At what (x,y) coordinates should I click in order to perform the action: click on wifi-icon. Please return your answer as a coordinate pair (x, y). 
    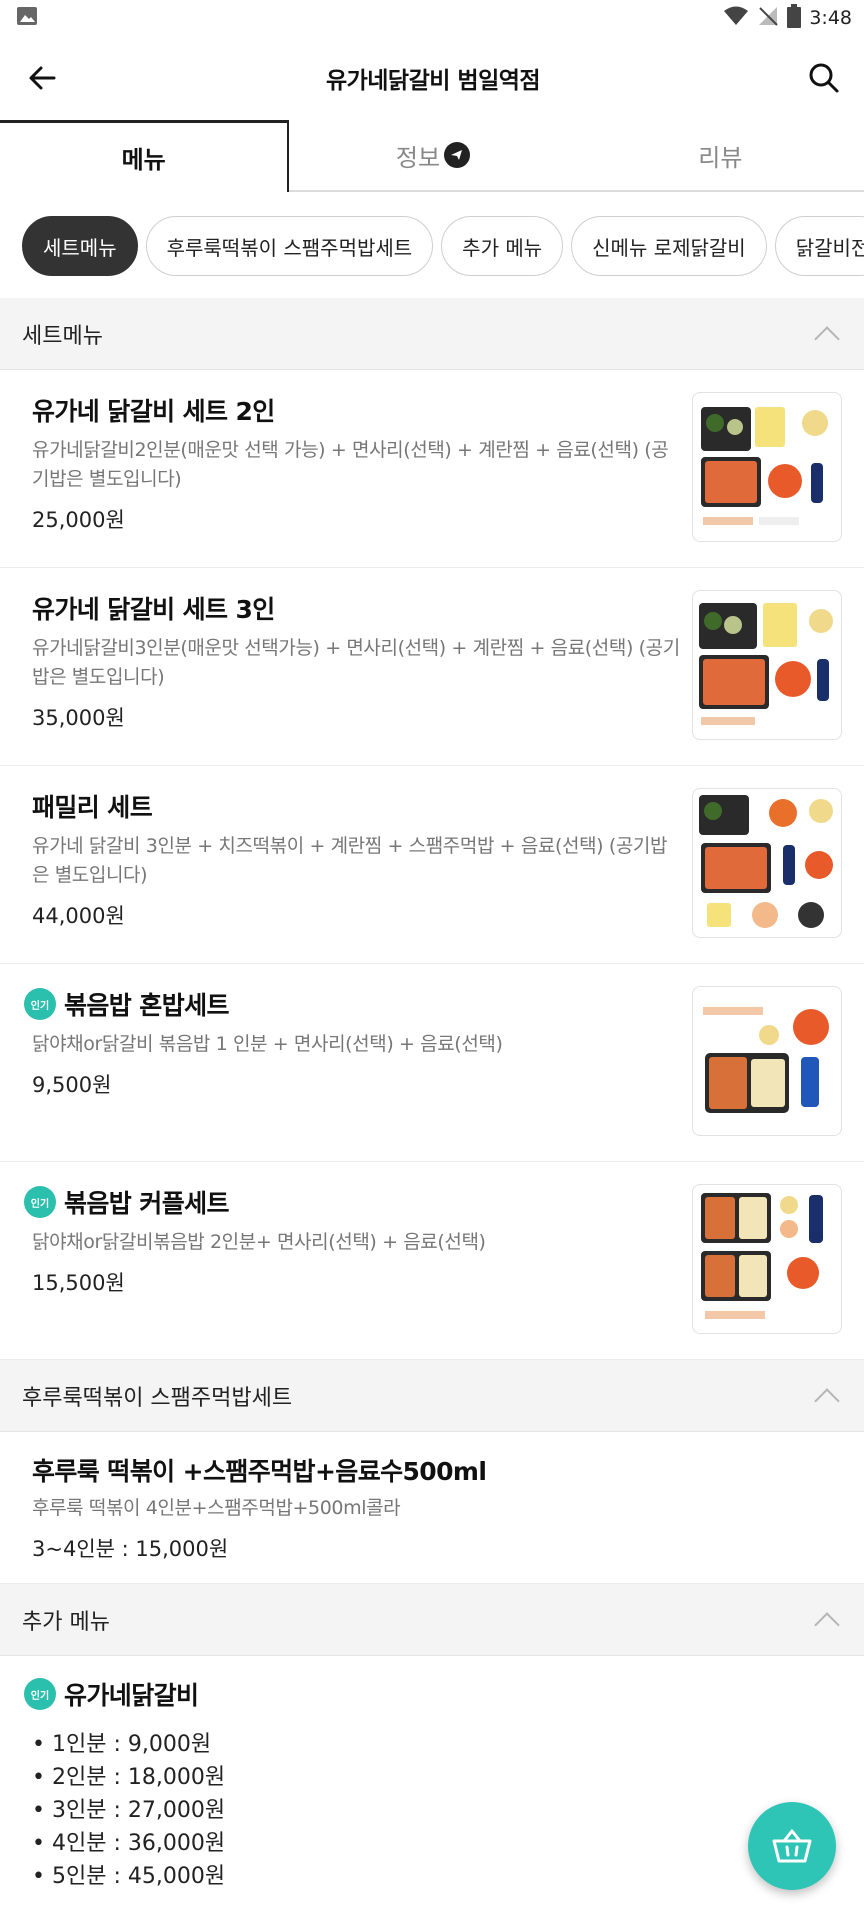
    Looking at the image, I should click on (736, 18).